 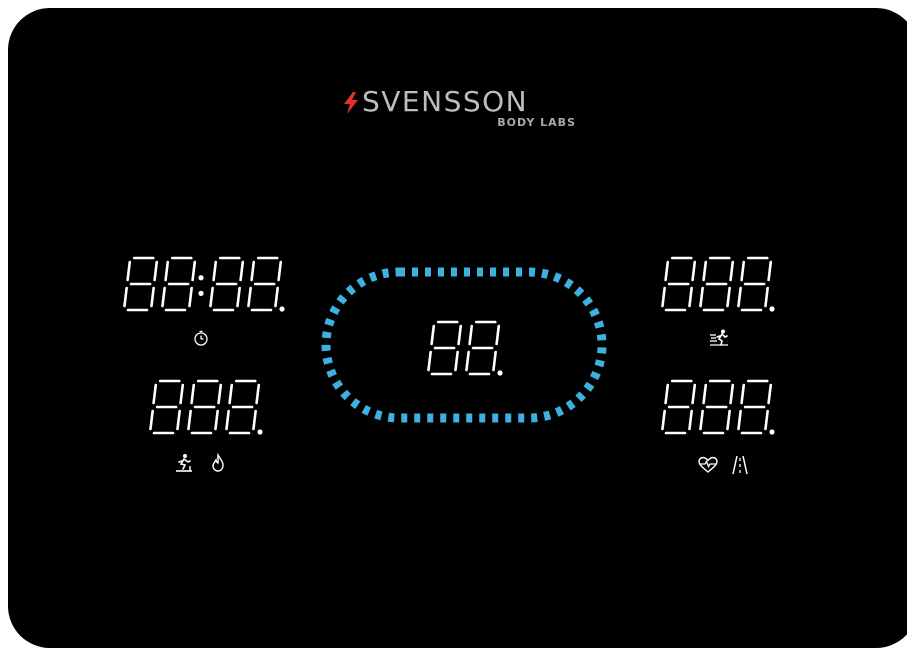 I want to click on heart-rate-icon, so click(x=708, y=464).